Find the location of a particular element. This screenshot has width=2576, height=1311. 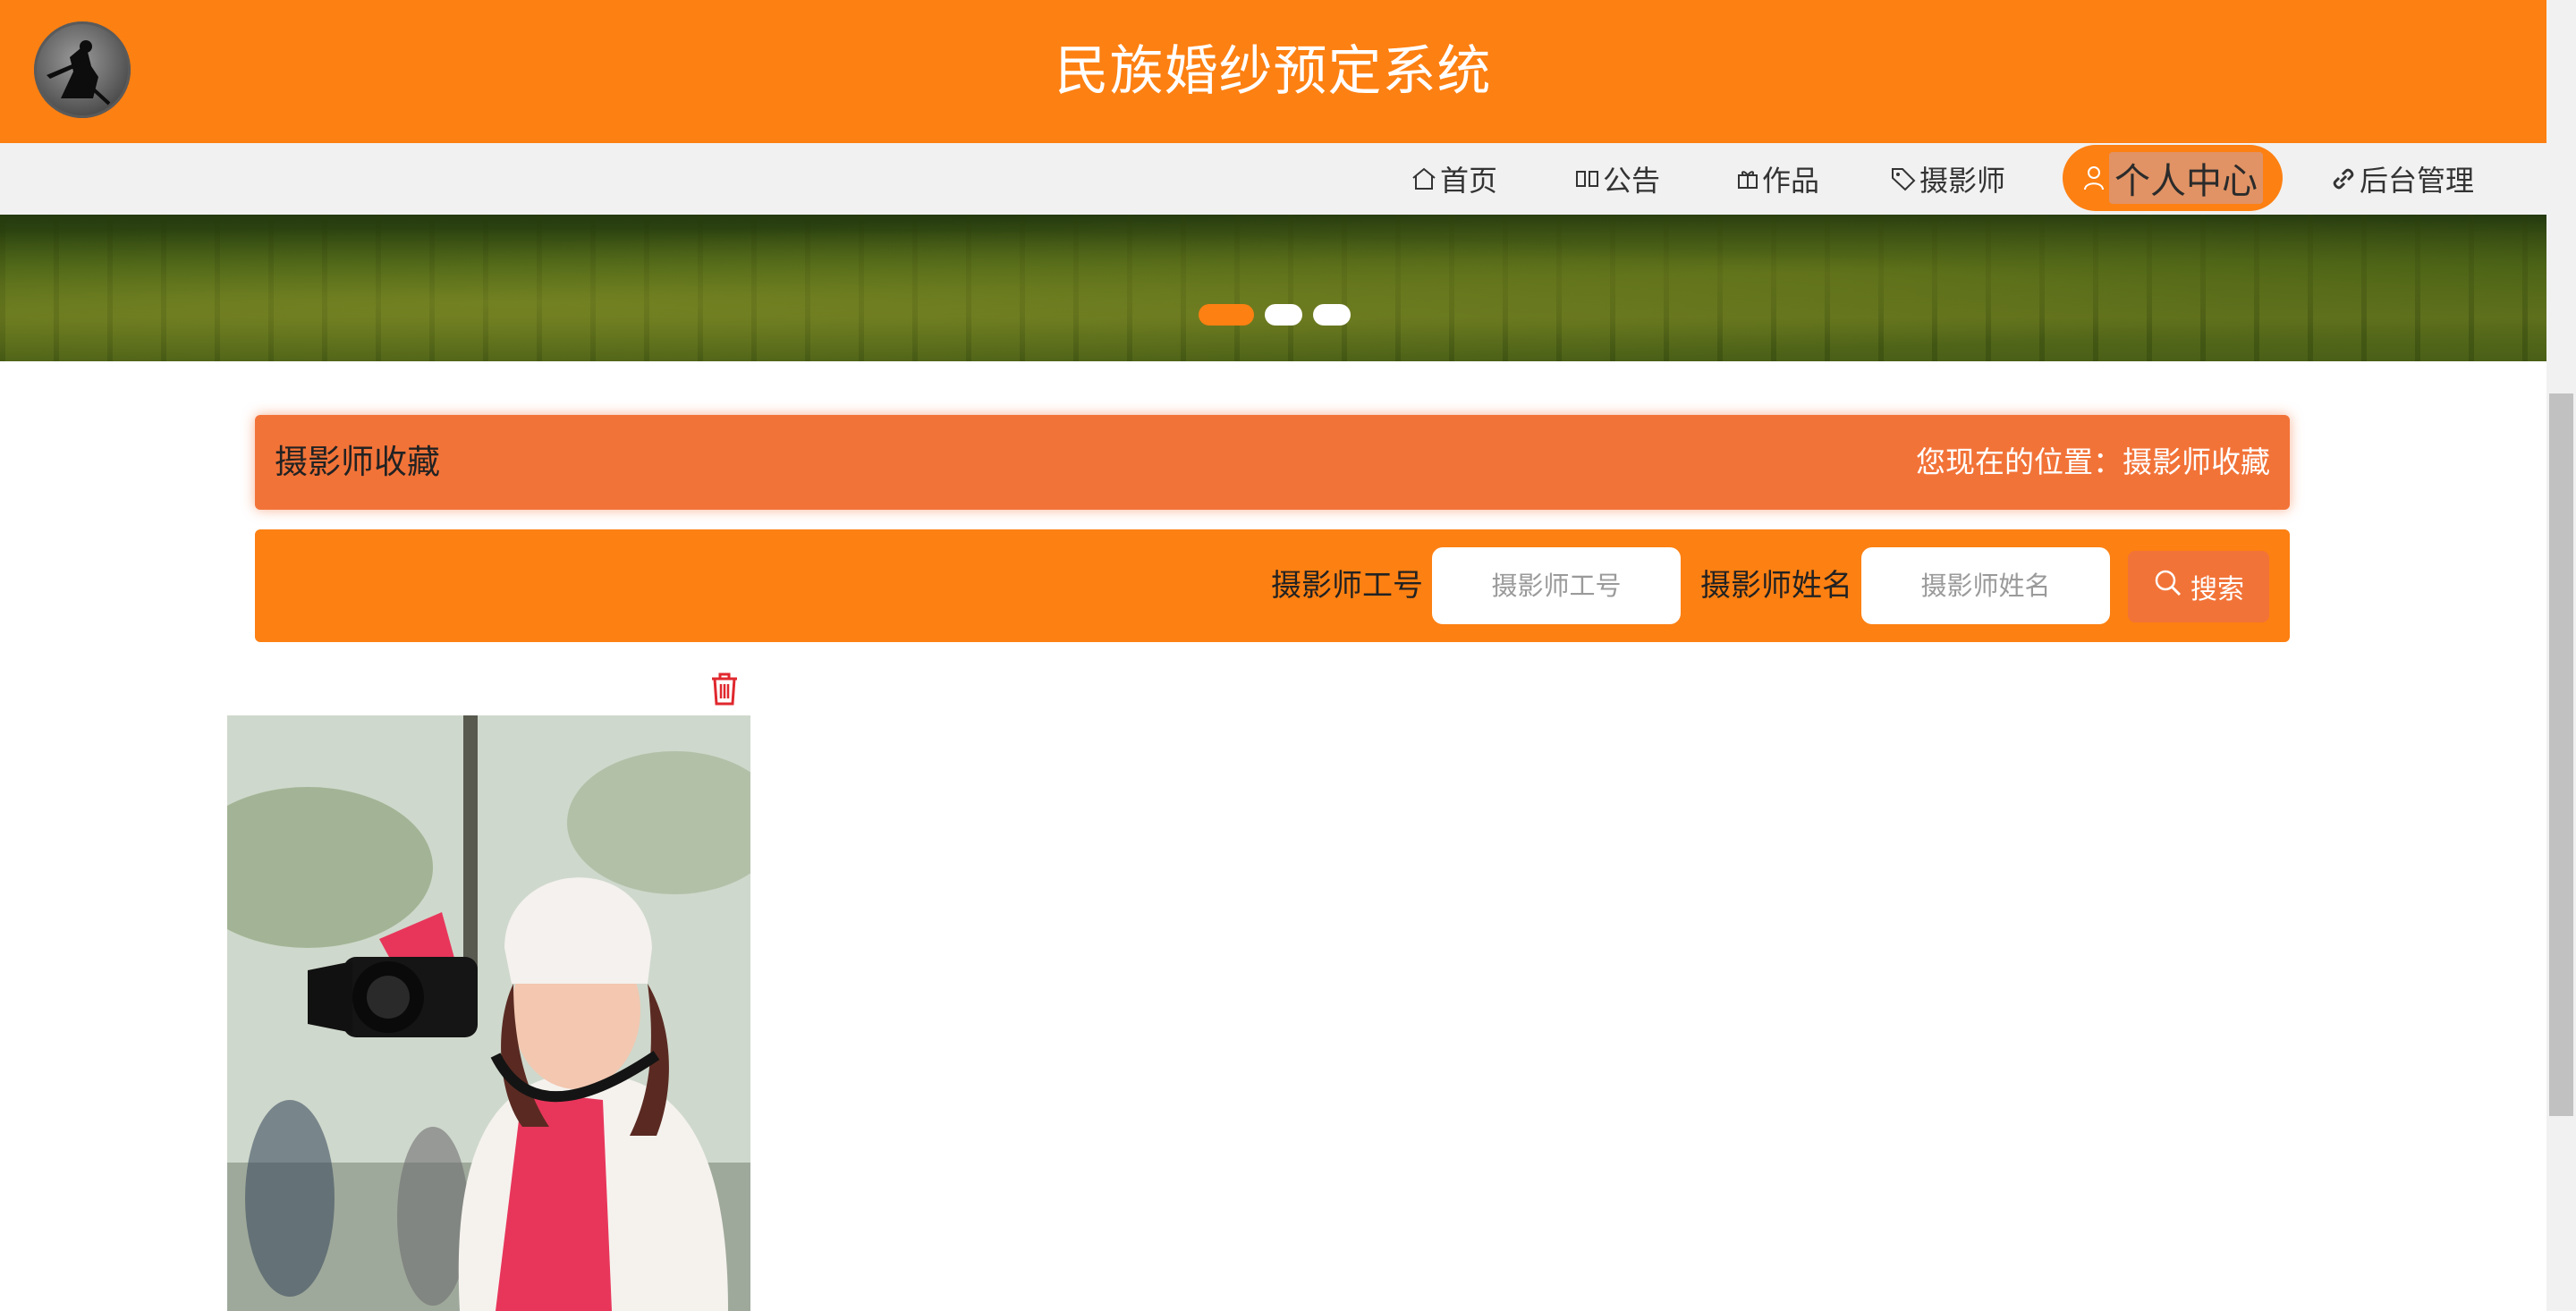

trash-icon is located at coordinates (724, 689).